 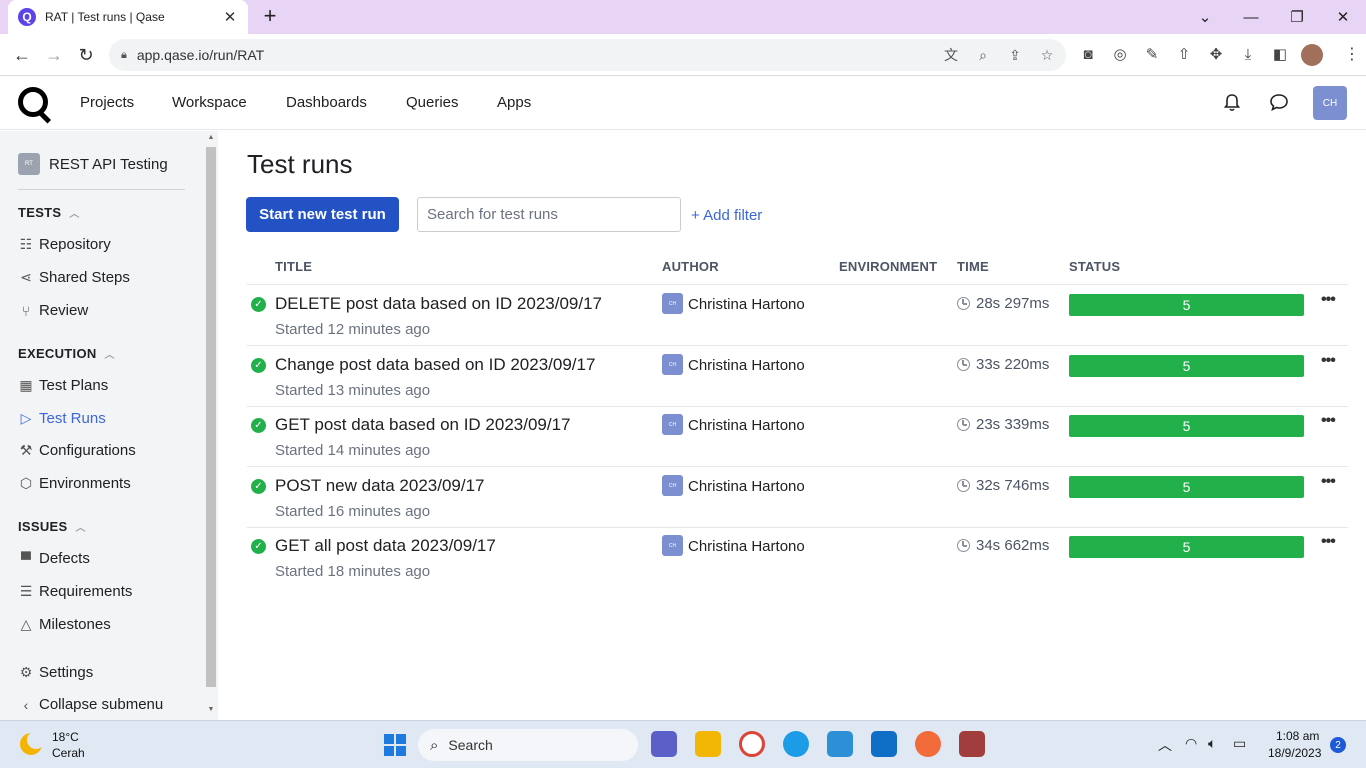 I want to click on nav-apps: Apps, so click(x=514, y=102).